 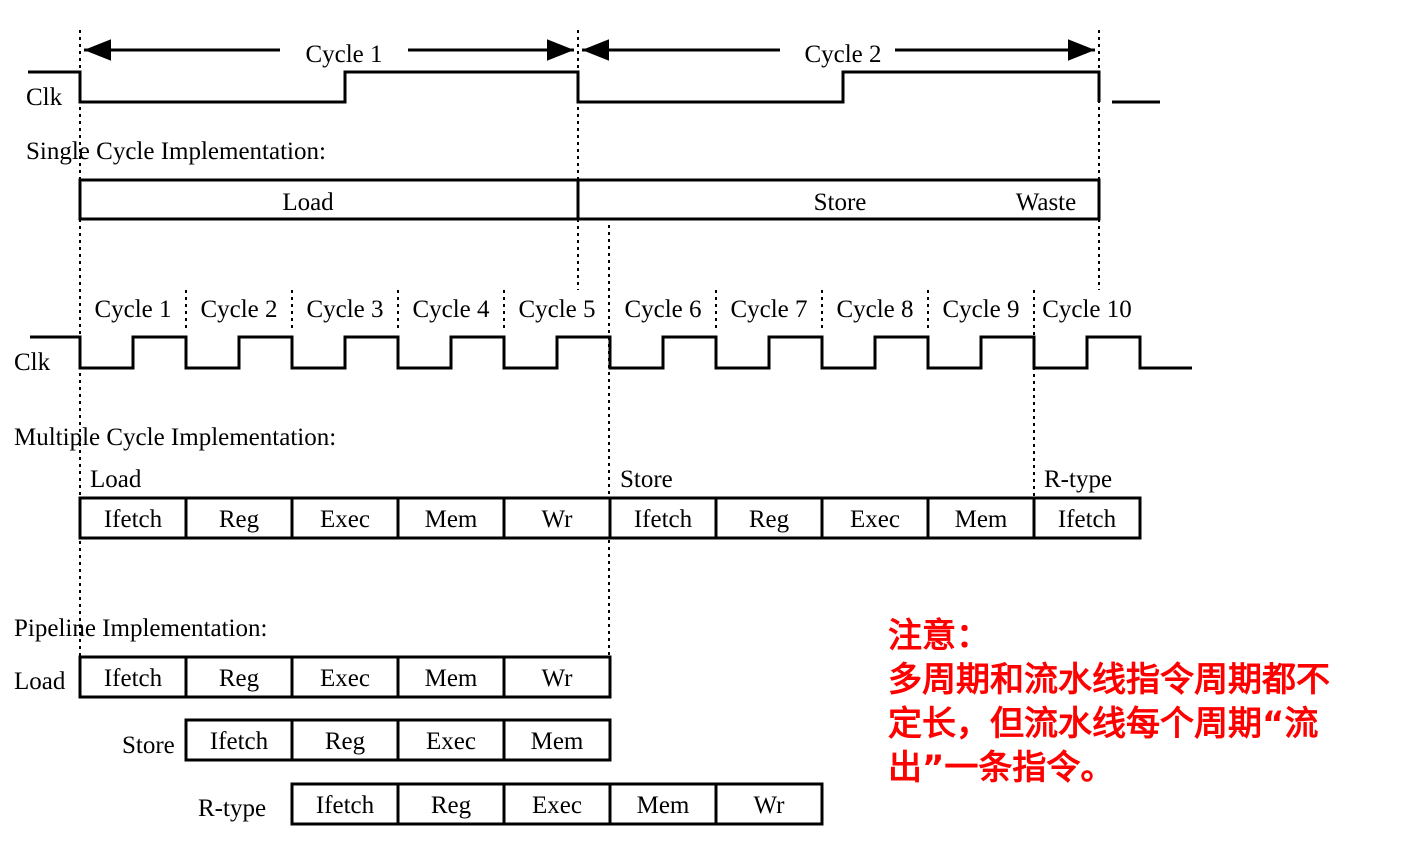 I want to click on multi-rtype-label: R-type, so click(x=1078, y=479).